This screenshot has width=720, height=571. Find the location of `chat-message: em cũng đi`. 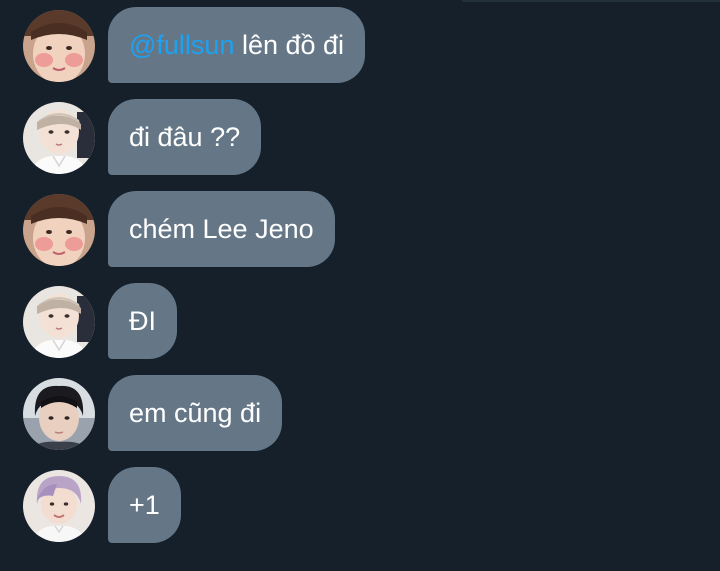

chat-message: em cũng đi is located at coordinates (360, 413).